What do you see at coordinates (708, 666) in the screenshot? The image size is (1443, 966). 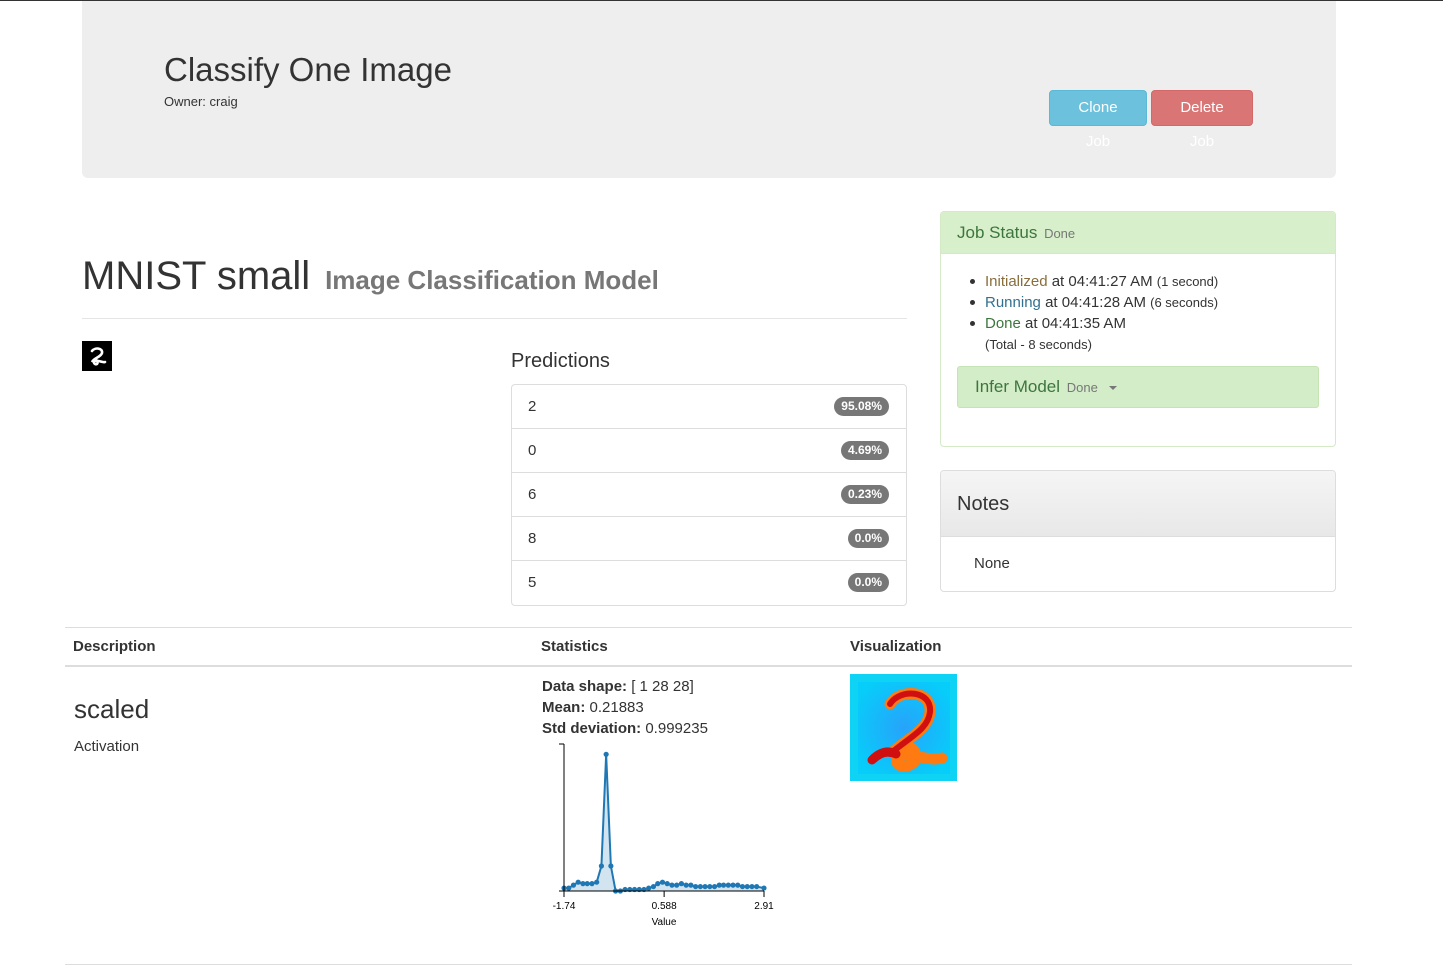 I see `table-header-border` at bounding box center [708, 666].